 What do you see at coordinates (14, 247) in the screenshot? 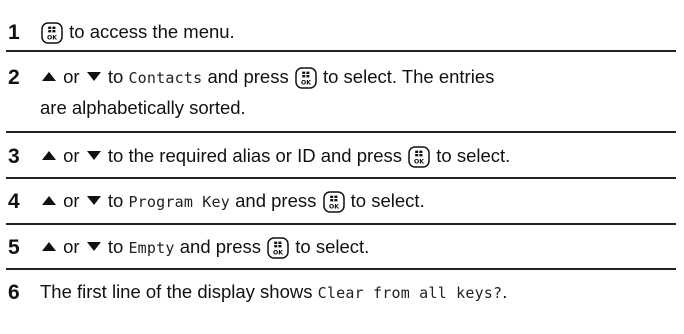
I see `step-number: 5` at bounding box center [14, 247].